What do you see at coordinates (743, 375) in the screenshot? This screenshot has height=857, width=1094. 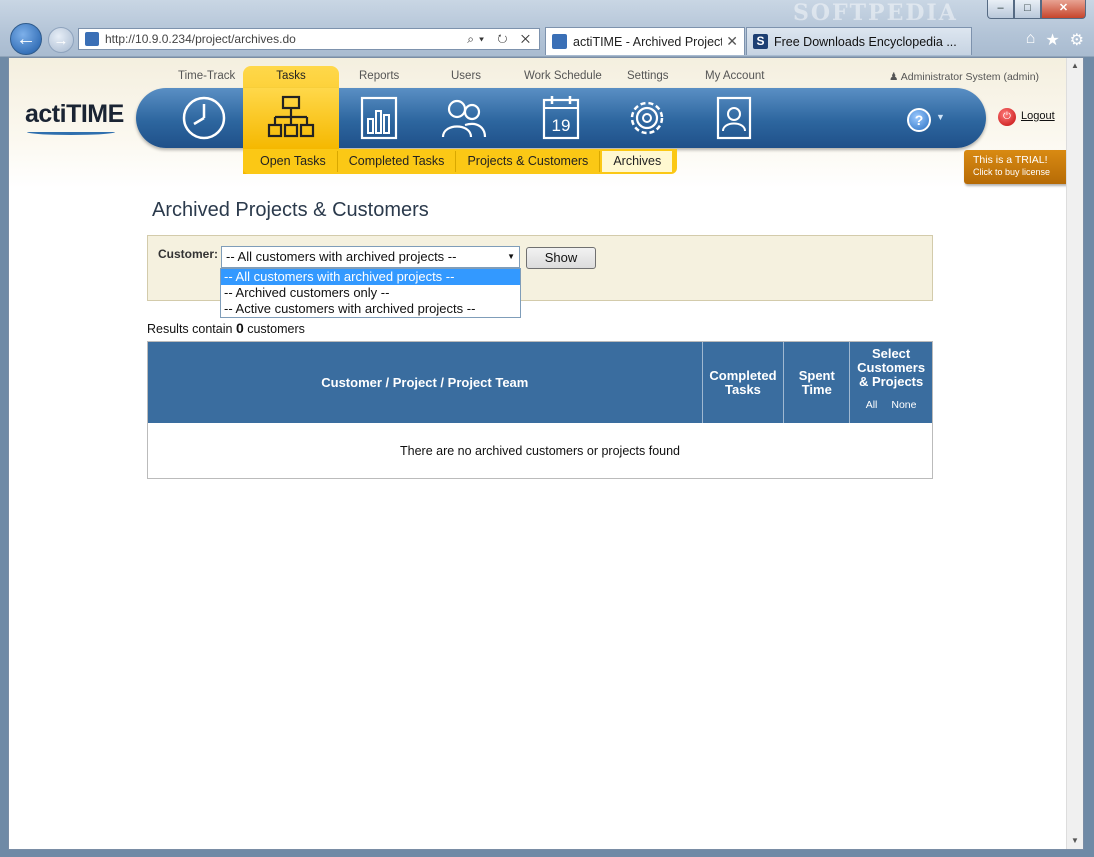 I see `col-completed-l1: Completed` at bounding box center [743, 375].